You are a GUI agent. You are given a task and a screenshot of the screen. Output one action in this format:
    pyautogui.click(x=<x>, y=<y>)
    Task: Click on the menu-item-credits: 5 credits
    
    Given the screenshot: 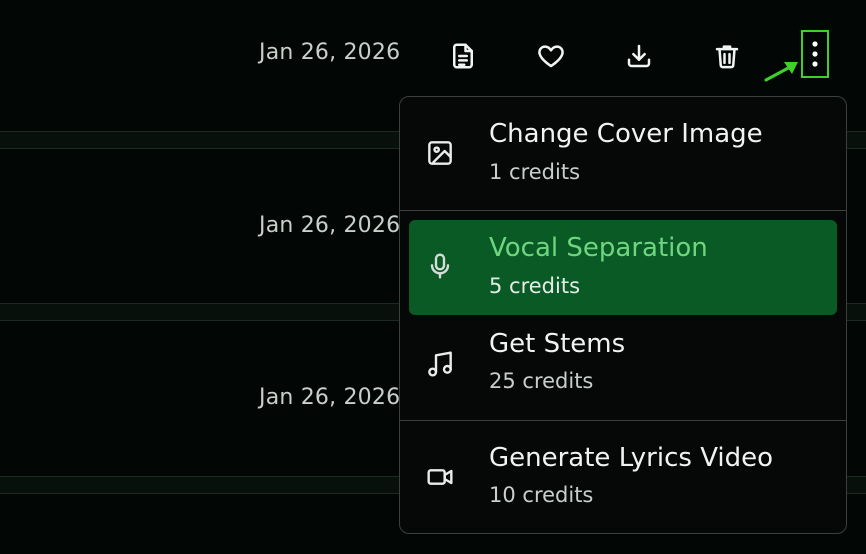 What is the action you would take?
    pyautogui.click(x=535, y=286)
    